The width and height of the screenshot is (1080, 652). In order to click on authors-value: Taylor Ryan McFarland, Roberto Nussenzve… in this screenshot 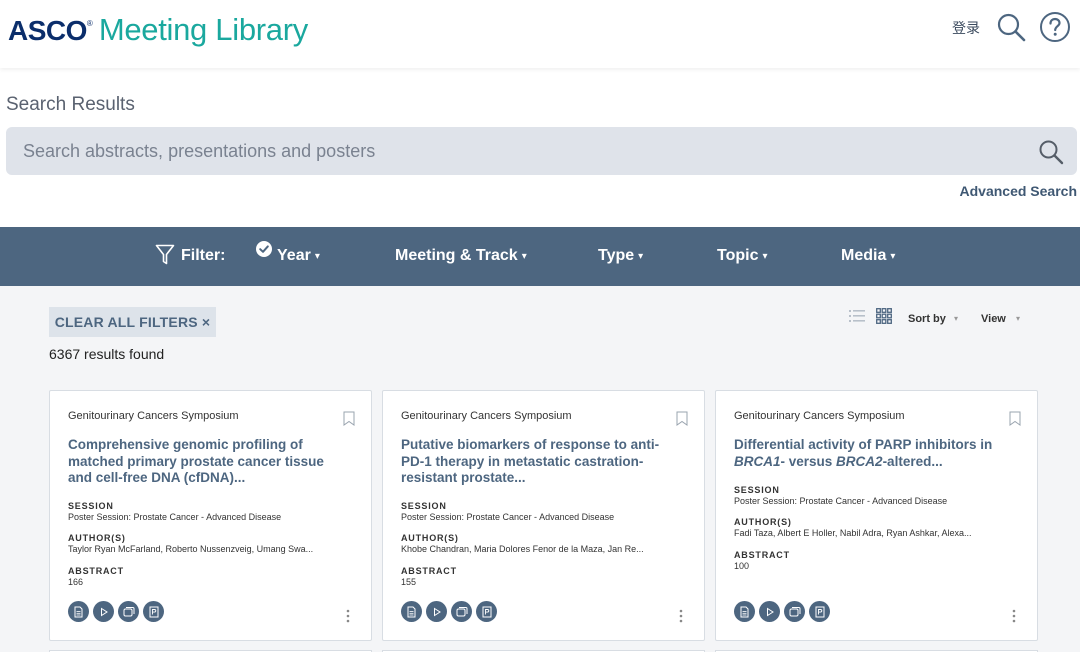, I will do `click(191, 549)`.